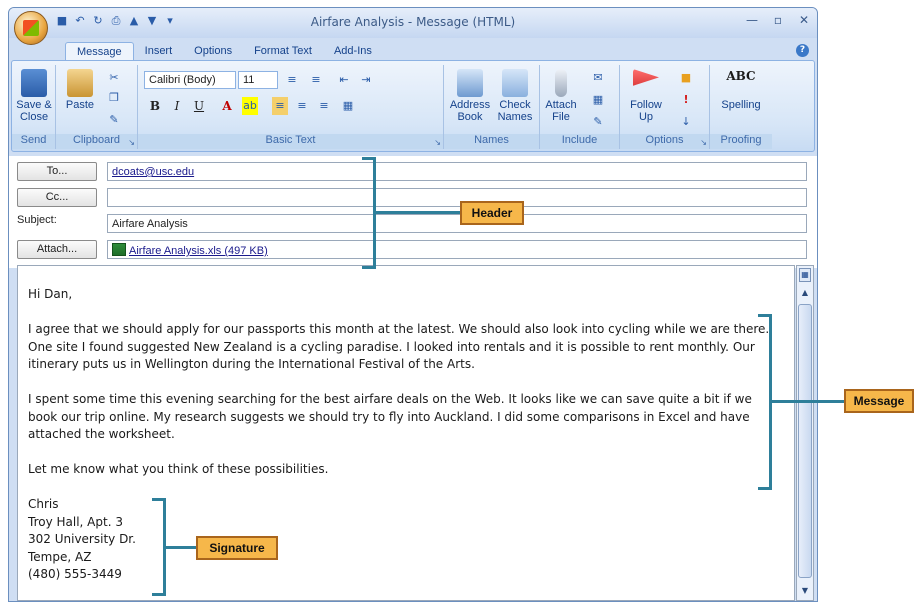 The image size is (917, 607). What do you see at coordinates (369, 213) in the screenshot?
I see `header-bracket` at bounding box center [369, 213].